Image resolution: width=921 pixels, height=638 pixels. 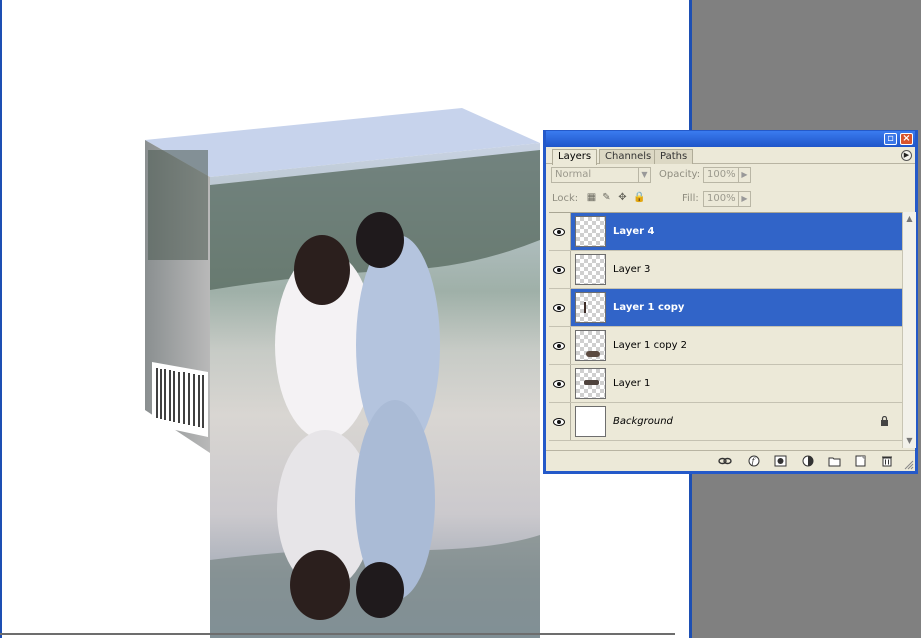 I want to click on minimize-button: ▫, so click(x=890, y=139).